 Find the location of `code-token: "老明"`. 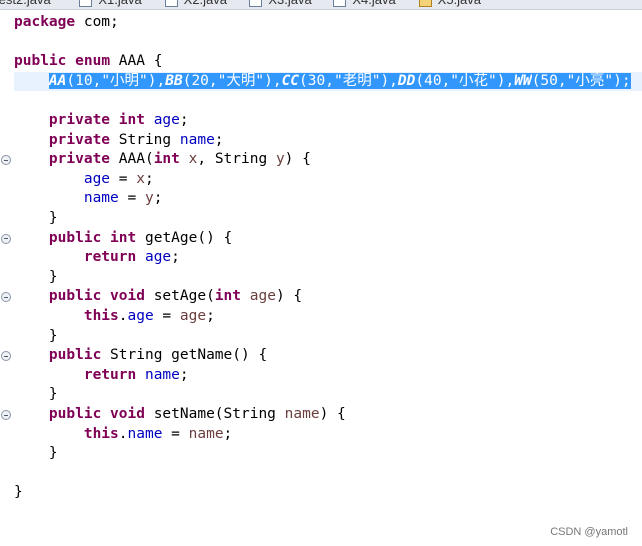

code-token: "老明" is located at coordinates (357, 80).